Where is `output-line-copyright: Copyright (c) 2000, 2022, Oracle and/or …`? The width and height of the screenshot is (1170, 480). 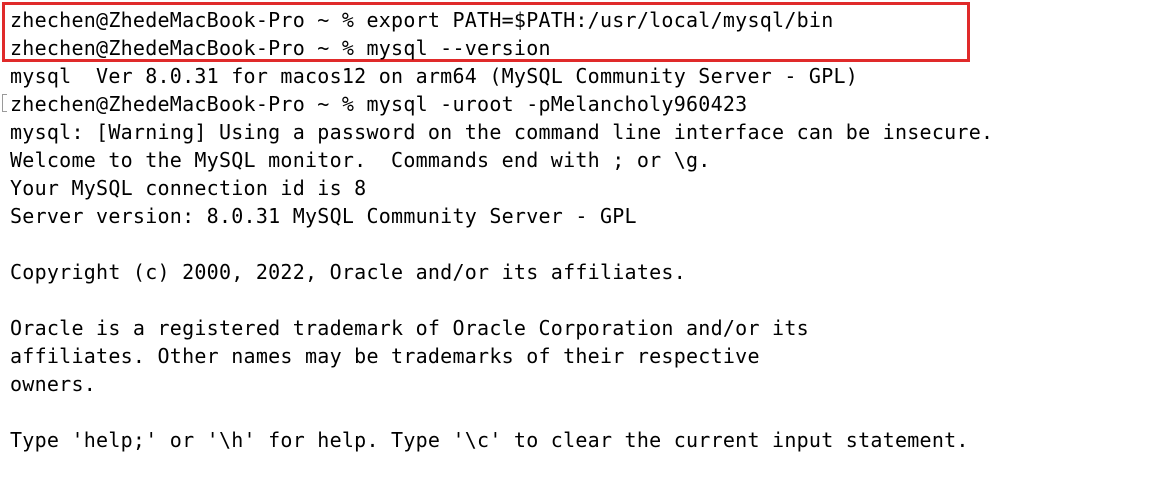 output-line-copyright: Copyright (c) 2000, 2022, Oracle and/or … is located at coordinates (348, 272).